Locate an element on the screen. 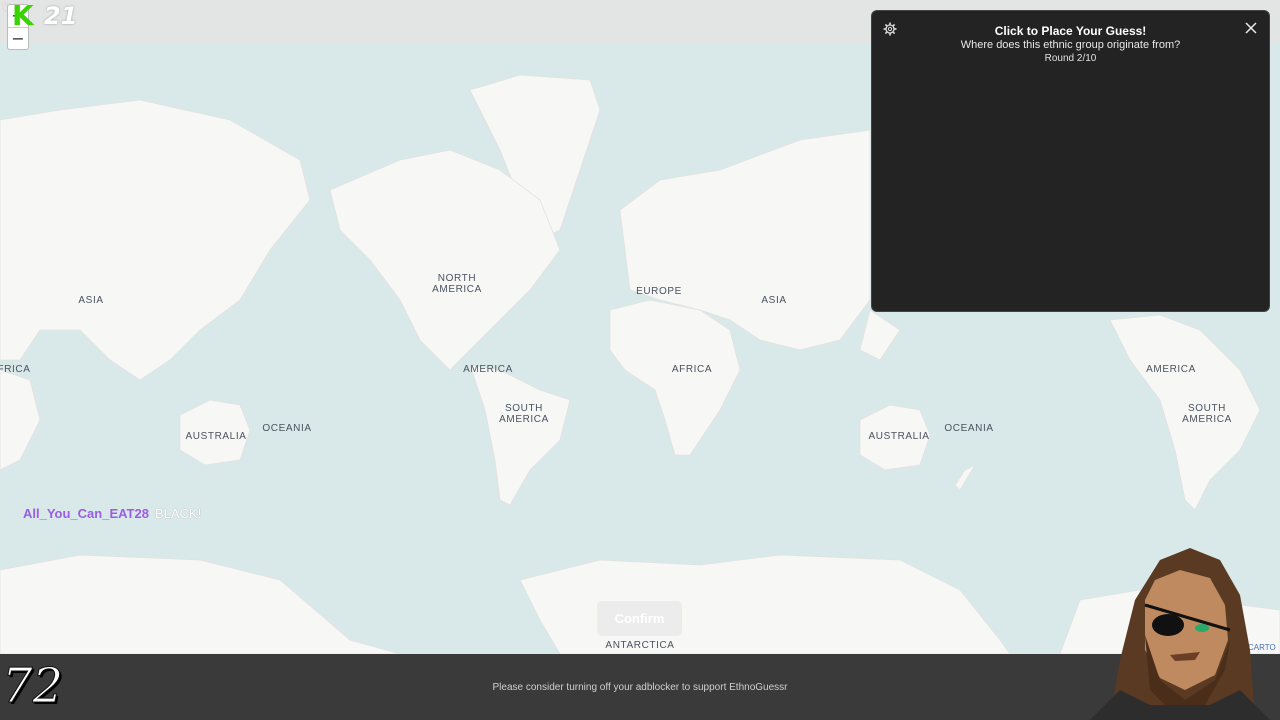 Image resolution: width=1280 pixels, height=720 pixels. map-label-africa-mid: AFRICA is located at coordinates (692, 369).